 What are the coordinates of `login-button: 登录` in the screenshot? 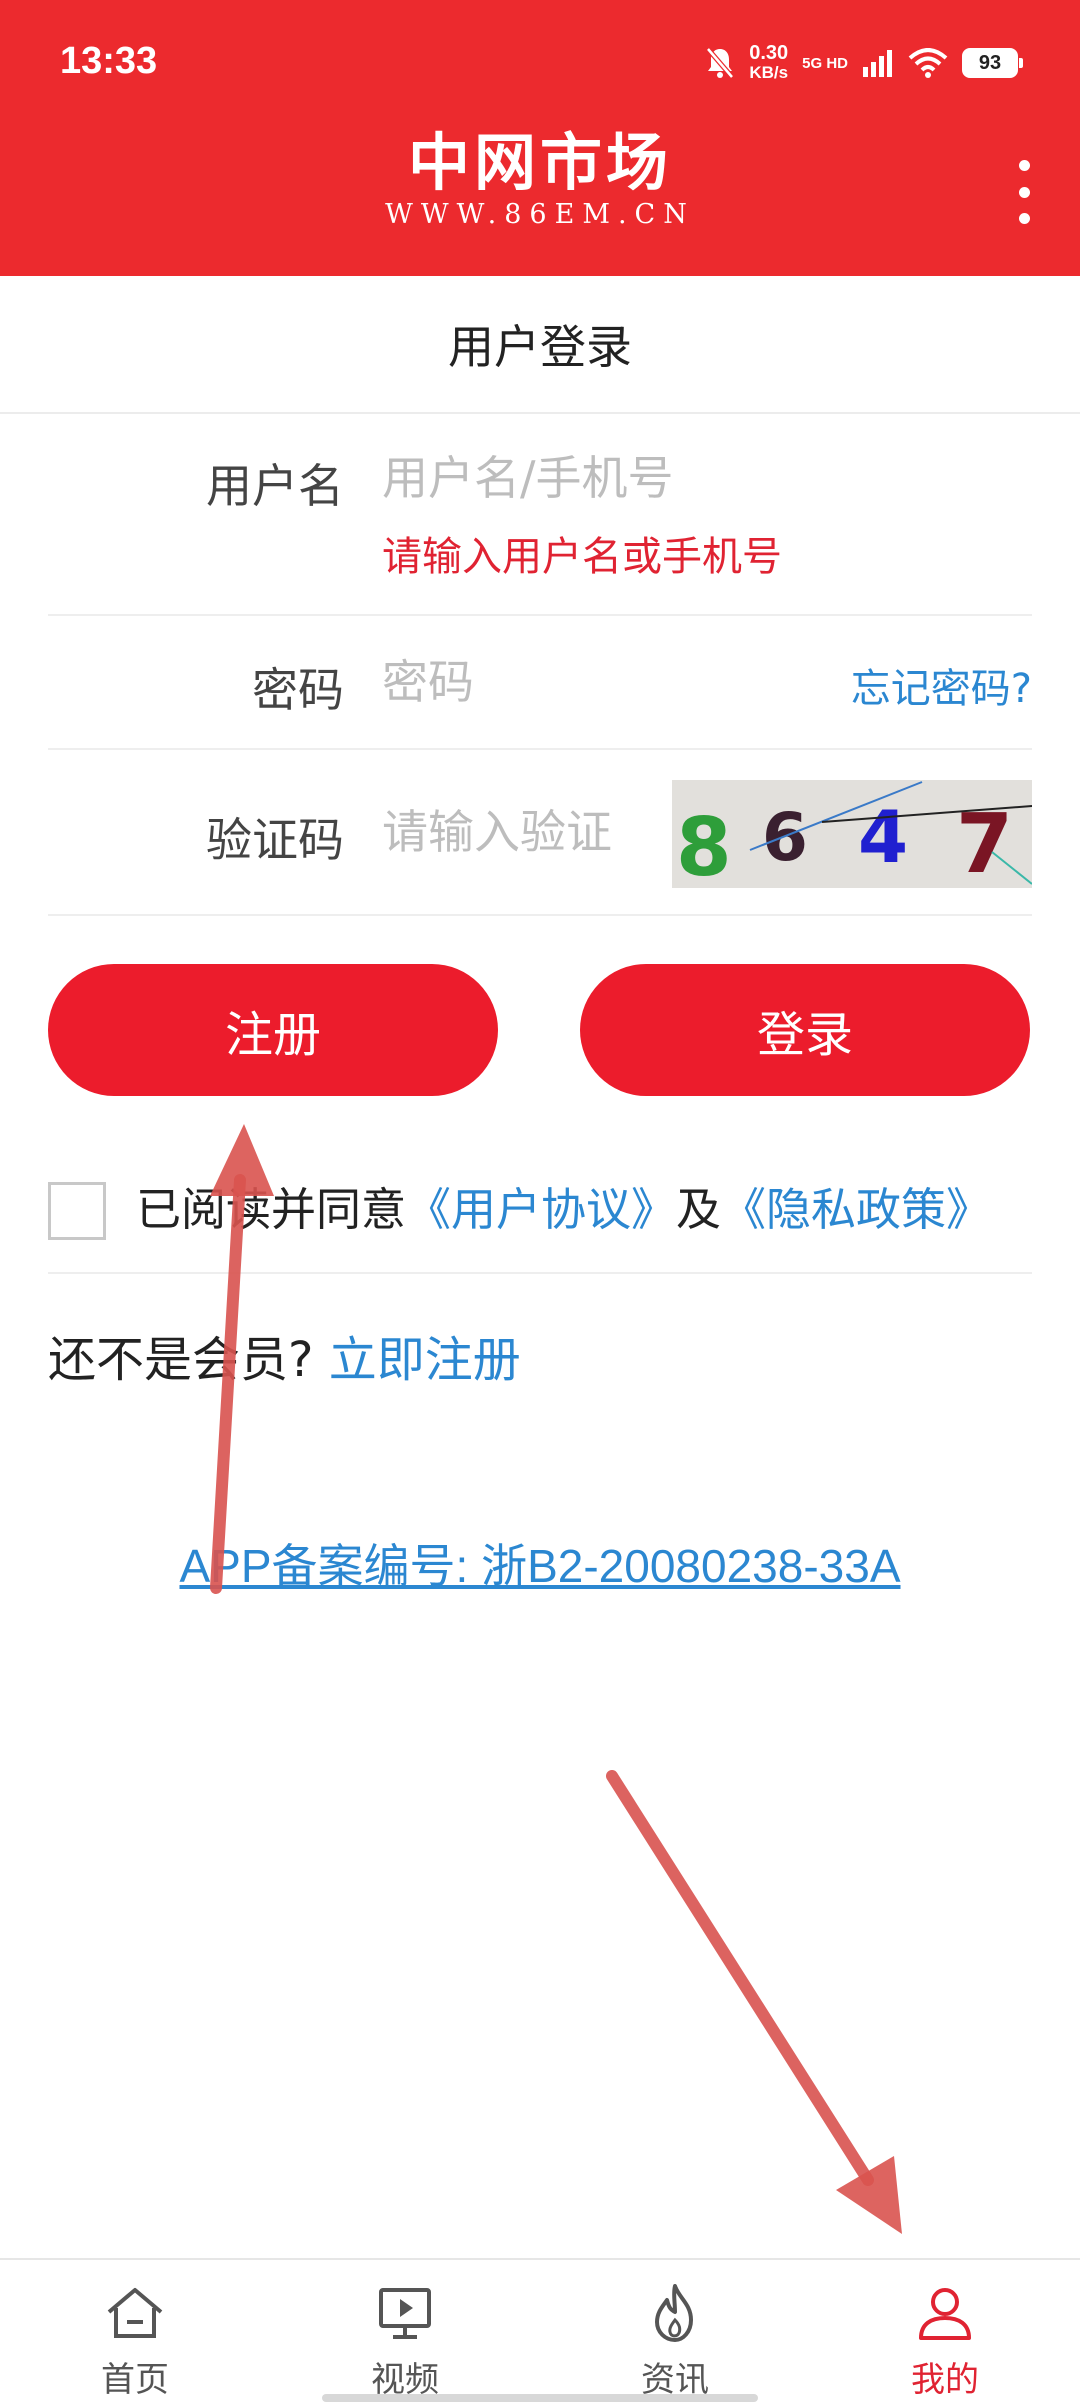 It's located at (805, 1030).